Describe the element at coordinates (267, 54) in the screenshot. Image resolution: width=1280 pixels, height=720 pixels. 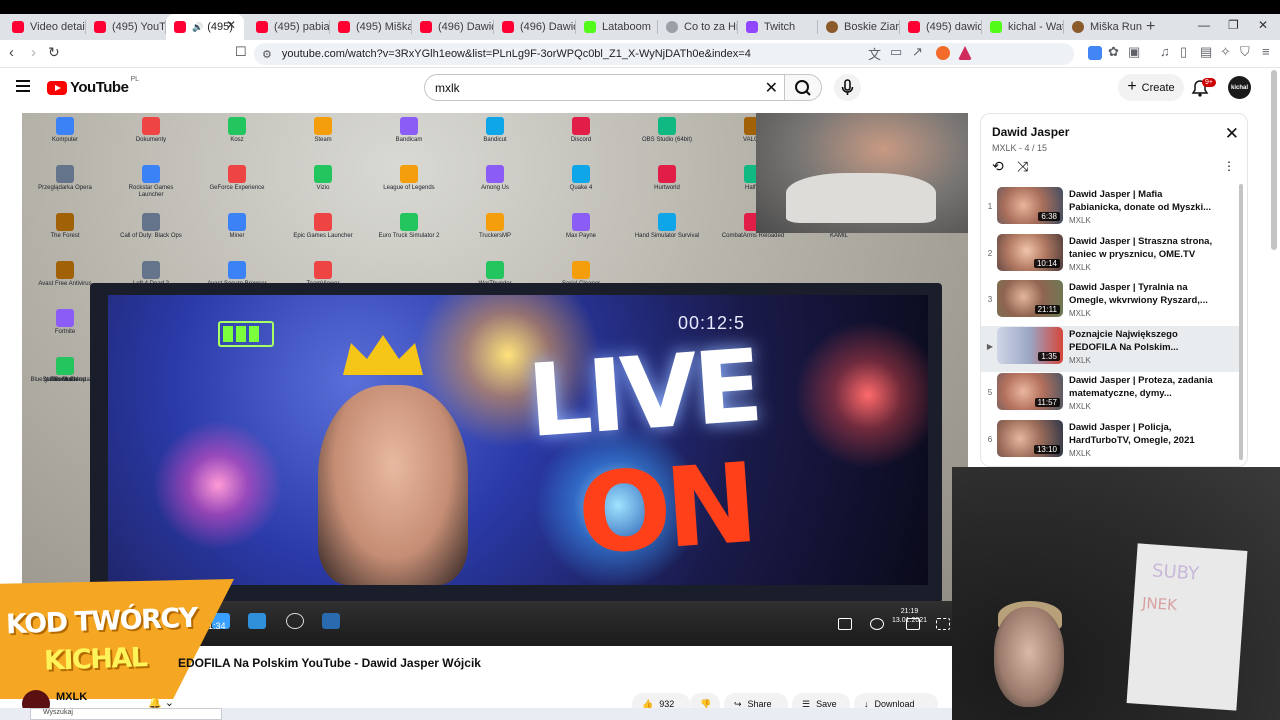
I see `site-info-icon: ⚙` at that location.